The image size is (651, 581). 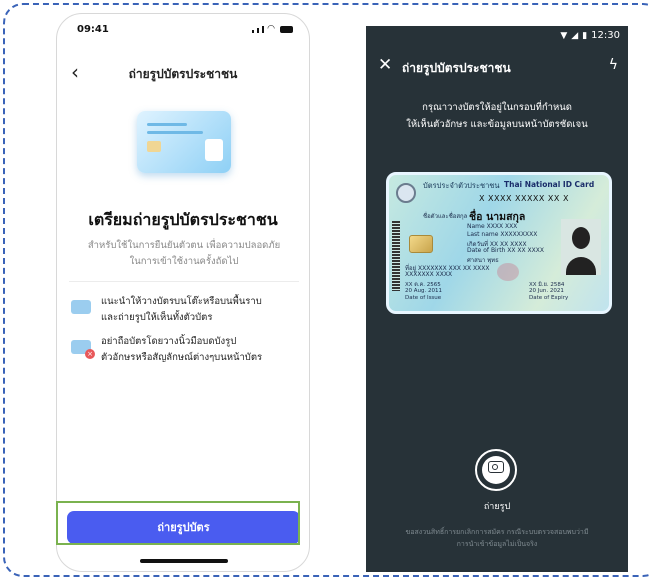 What do you see at coordinates (157, 317) in the screenshot?
I see `tip-line: และถ่ายรูปให้เห็นทั้งตัวบัตร` at bounding box center [157, 317].